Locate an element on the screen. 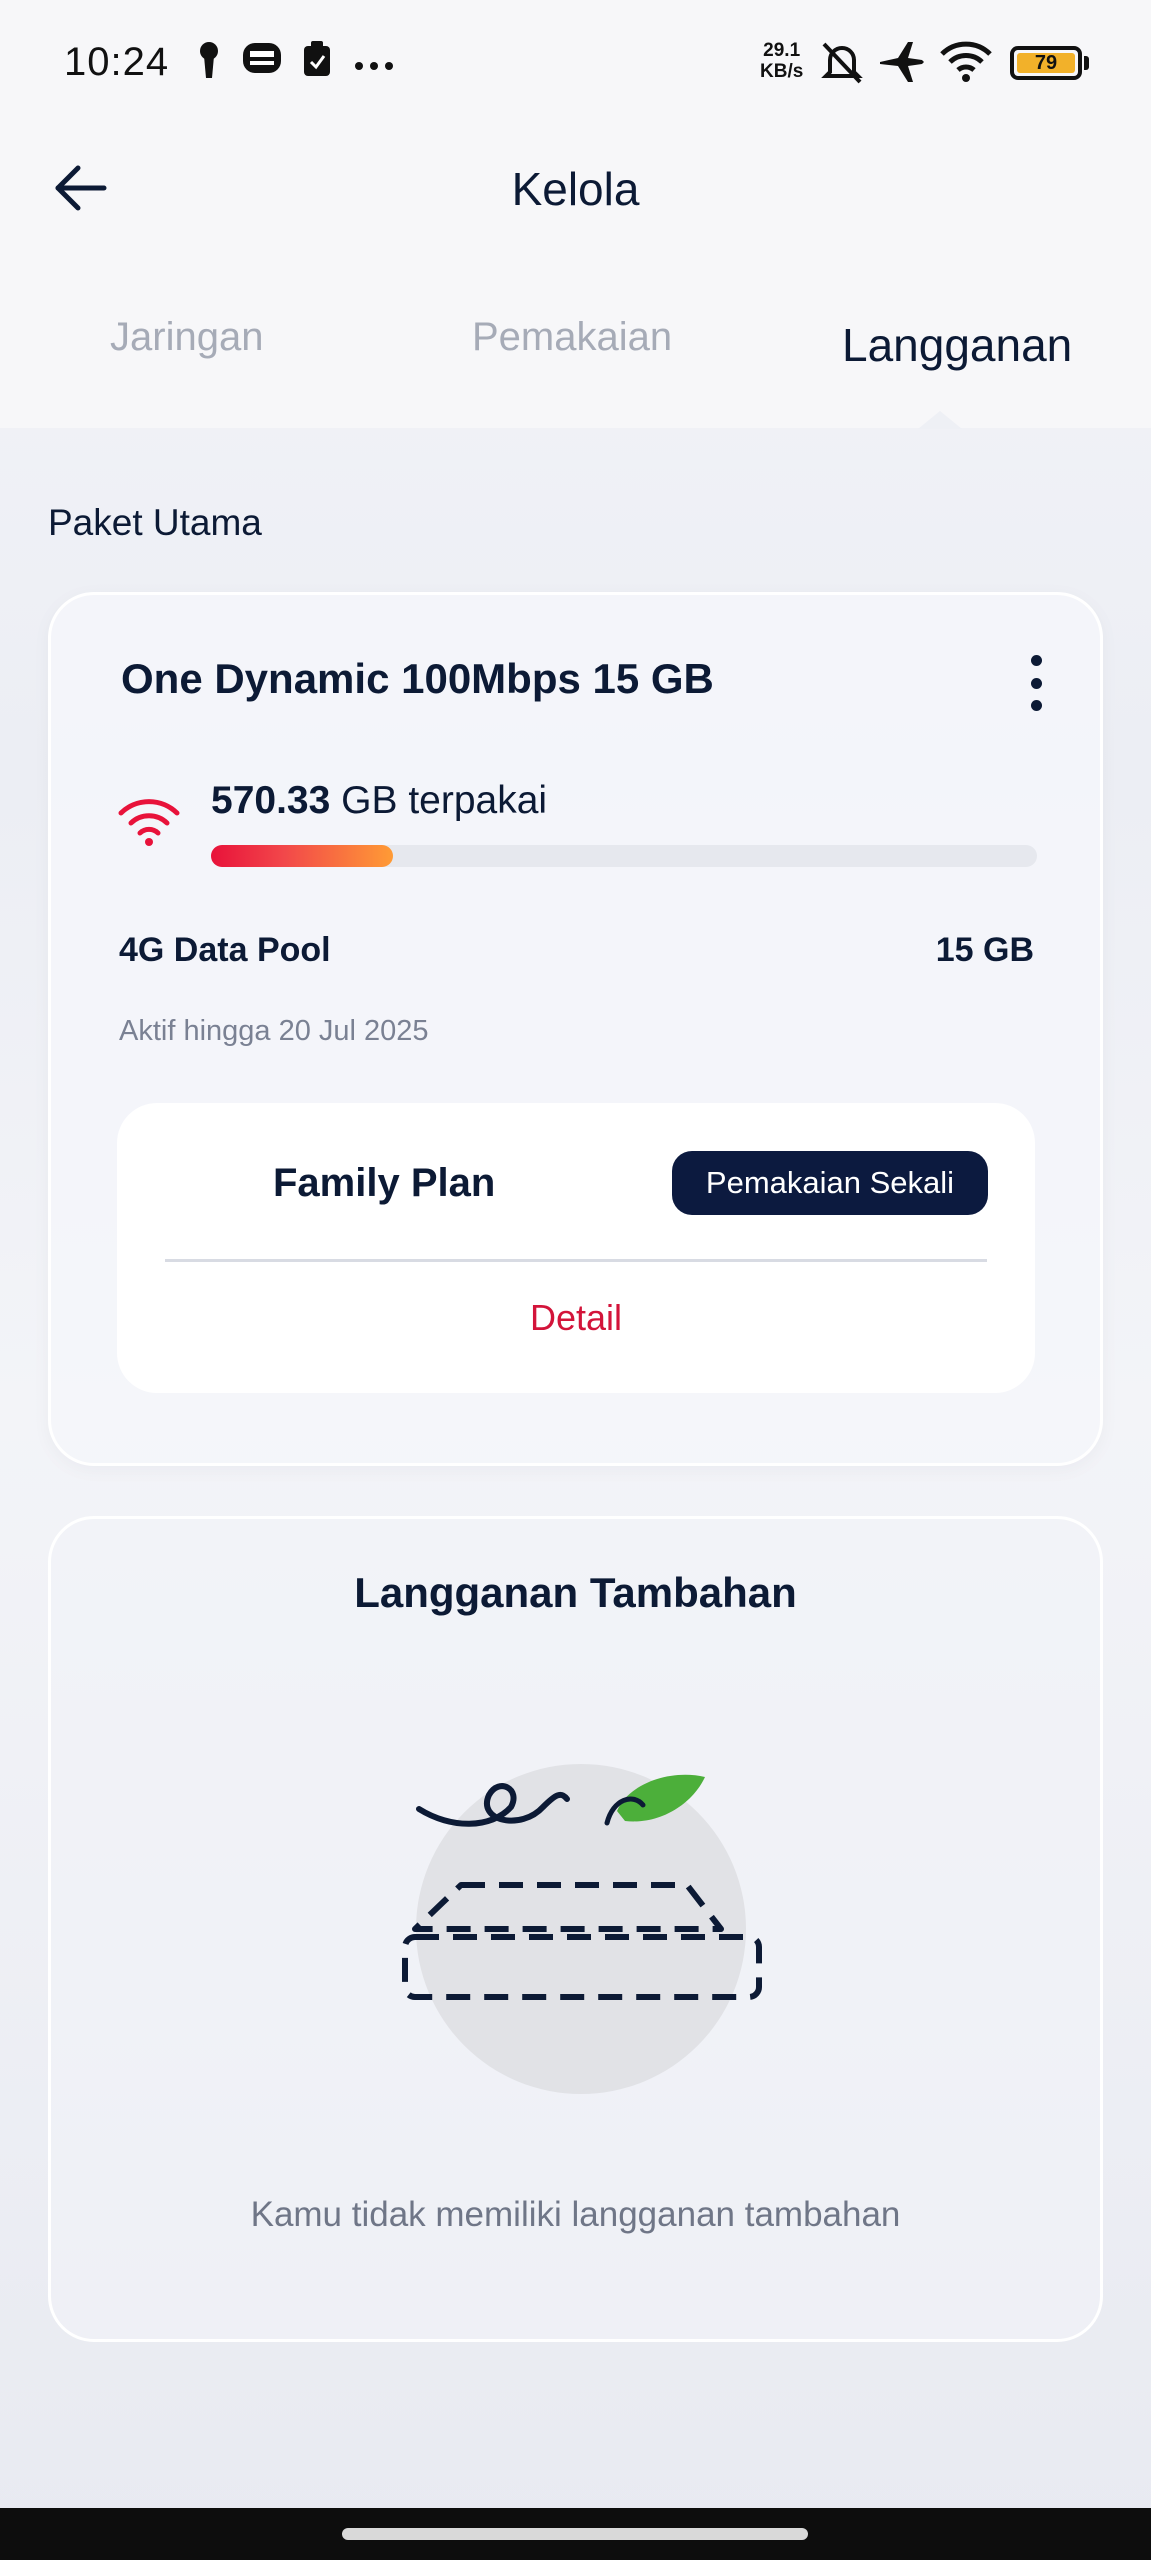  keyhole-icon is located at coordinates (209, 62).